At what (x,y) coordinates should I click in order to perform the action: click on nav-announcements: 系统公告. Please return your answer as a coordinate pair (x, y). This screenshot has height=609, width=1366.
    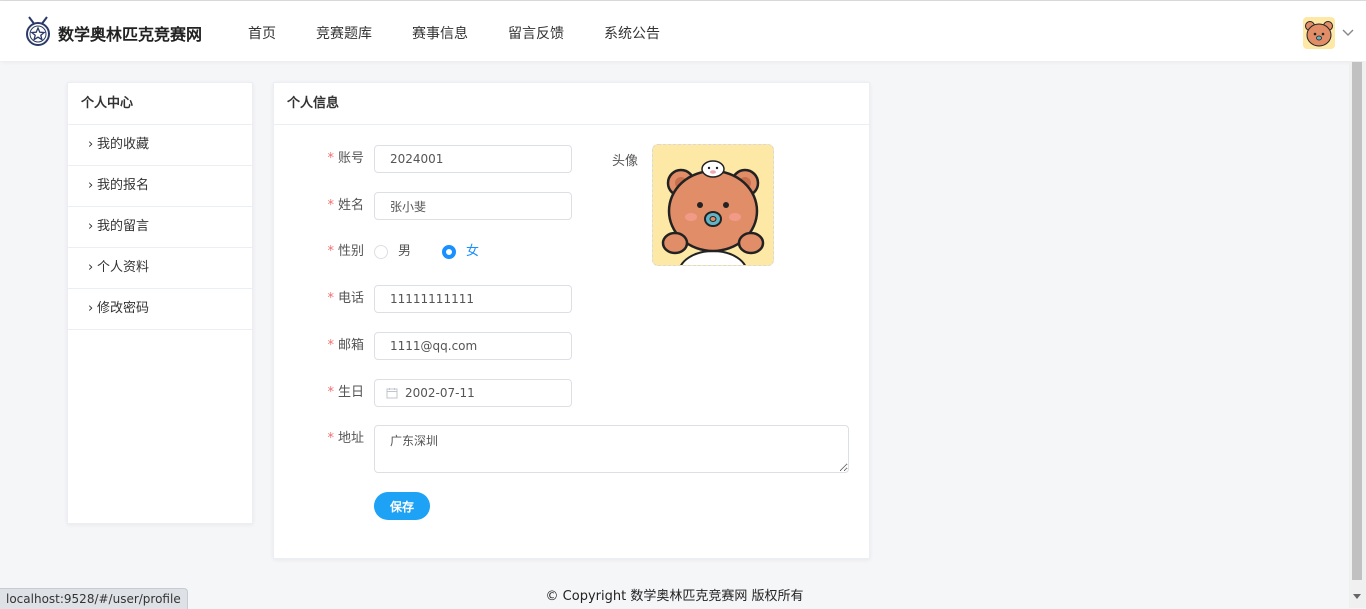
    Looking at the image, I should click on (632, 33).